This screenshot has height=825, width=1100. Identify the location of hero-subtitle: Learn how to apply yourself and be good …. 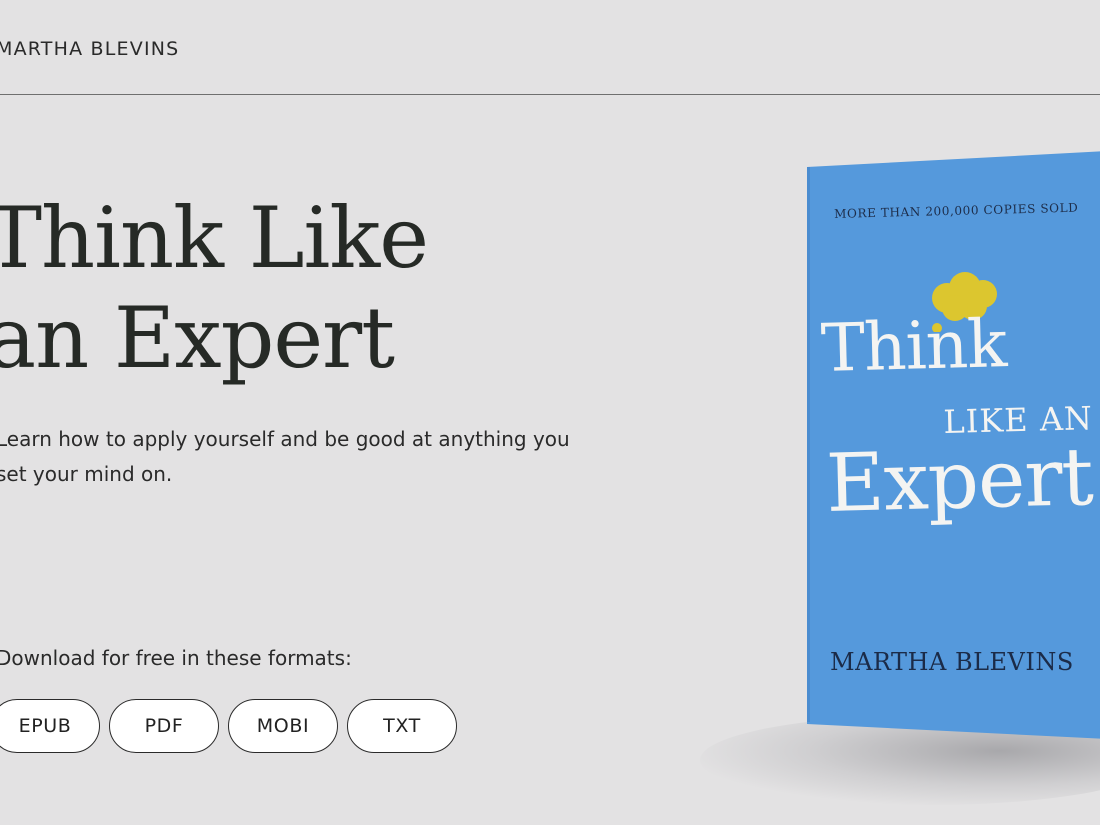
(285, 456).